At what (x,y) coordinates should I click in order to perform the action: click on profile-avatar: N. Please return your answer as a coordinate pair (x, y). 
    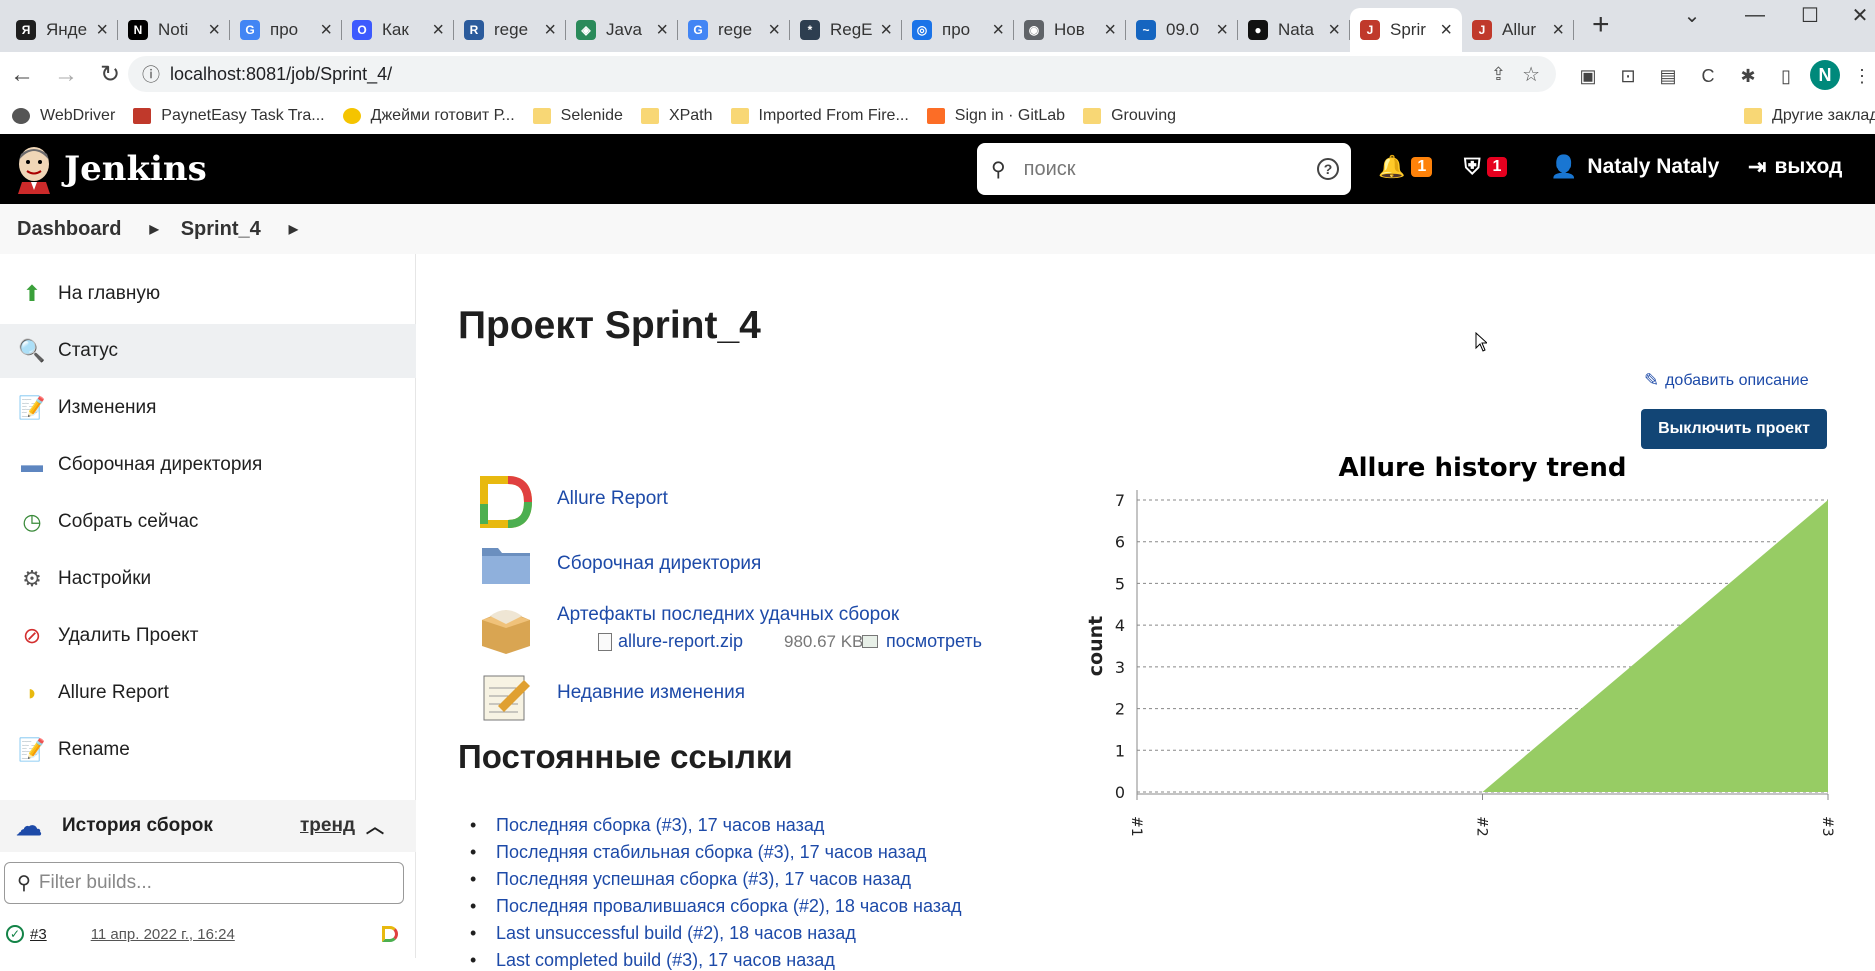
    Looking at the image, I should click on (1825, 75).